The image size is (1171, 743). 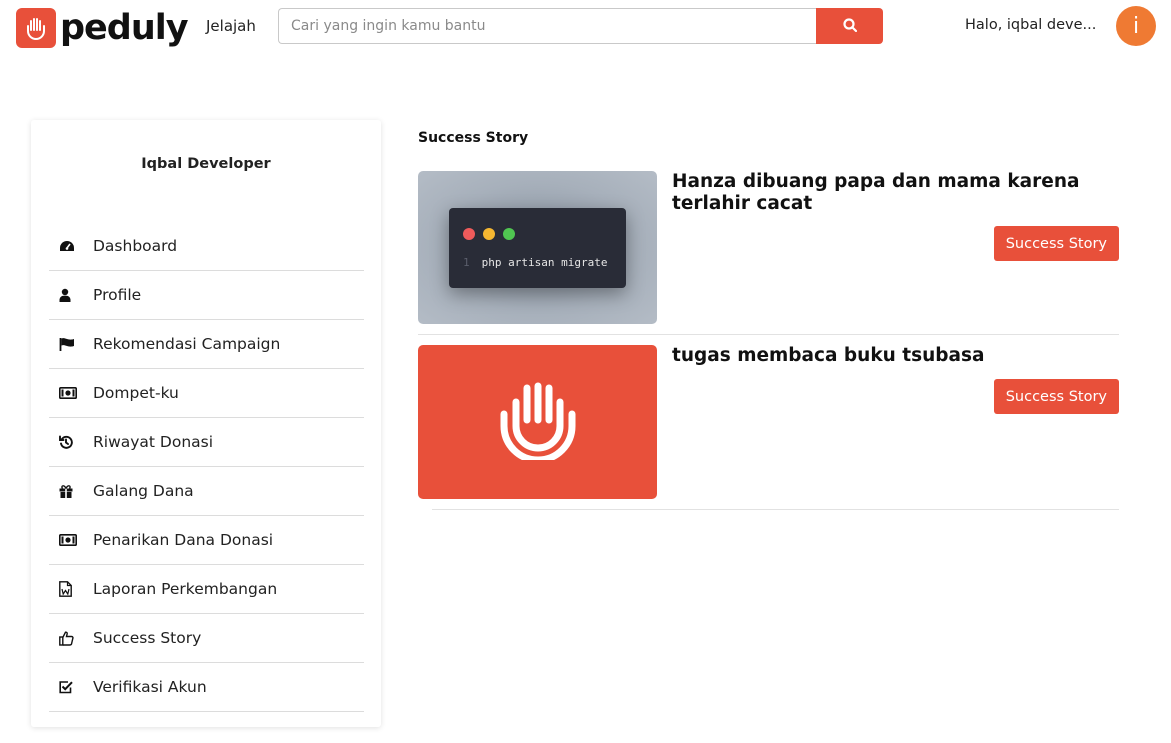 I want to click on nav-explore-link: Jelajah, so click(x=231, y=26).